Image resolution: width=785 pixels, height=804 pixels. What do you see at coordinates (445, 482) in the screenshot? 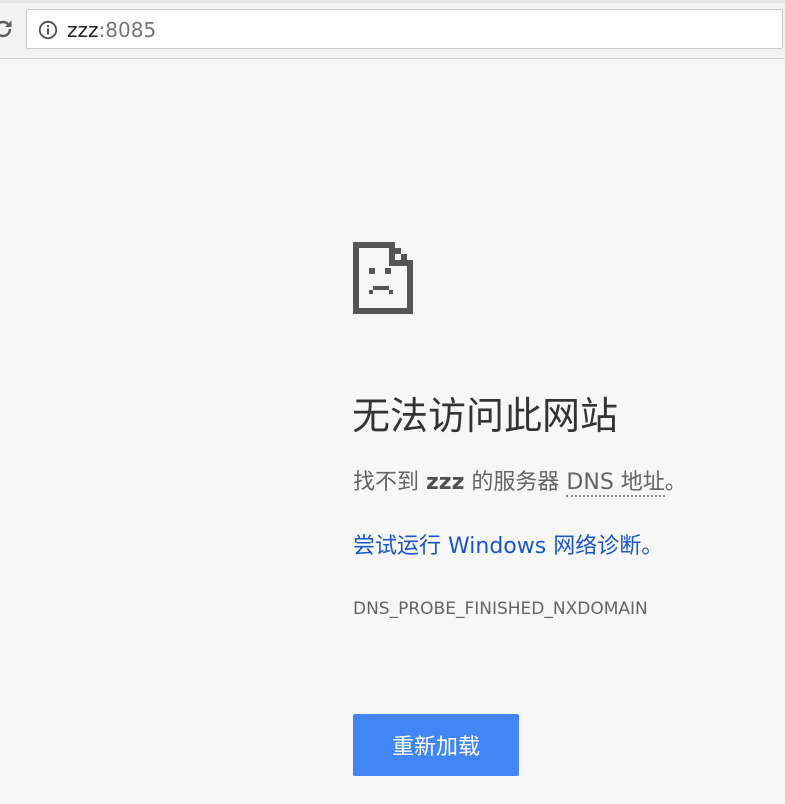
I see `summary-domain: zzz` at bounding box center [445, 482].